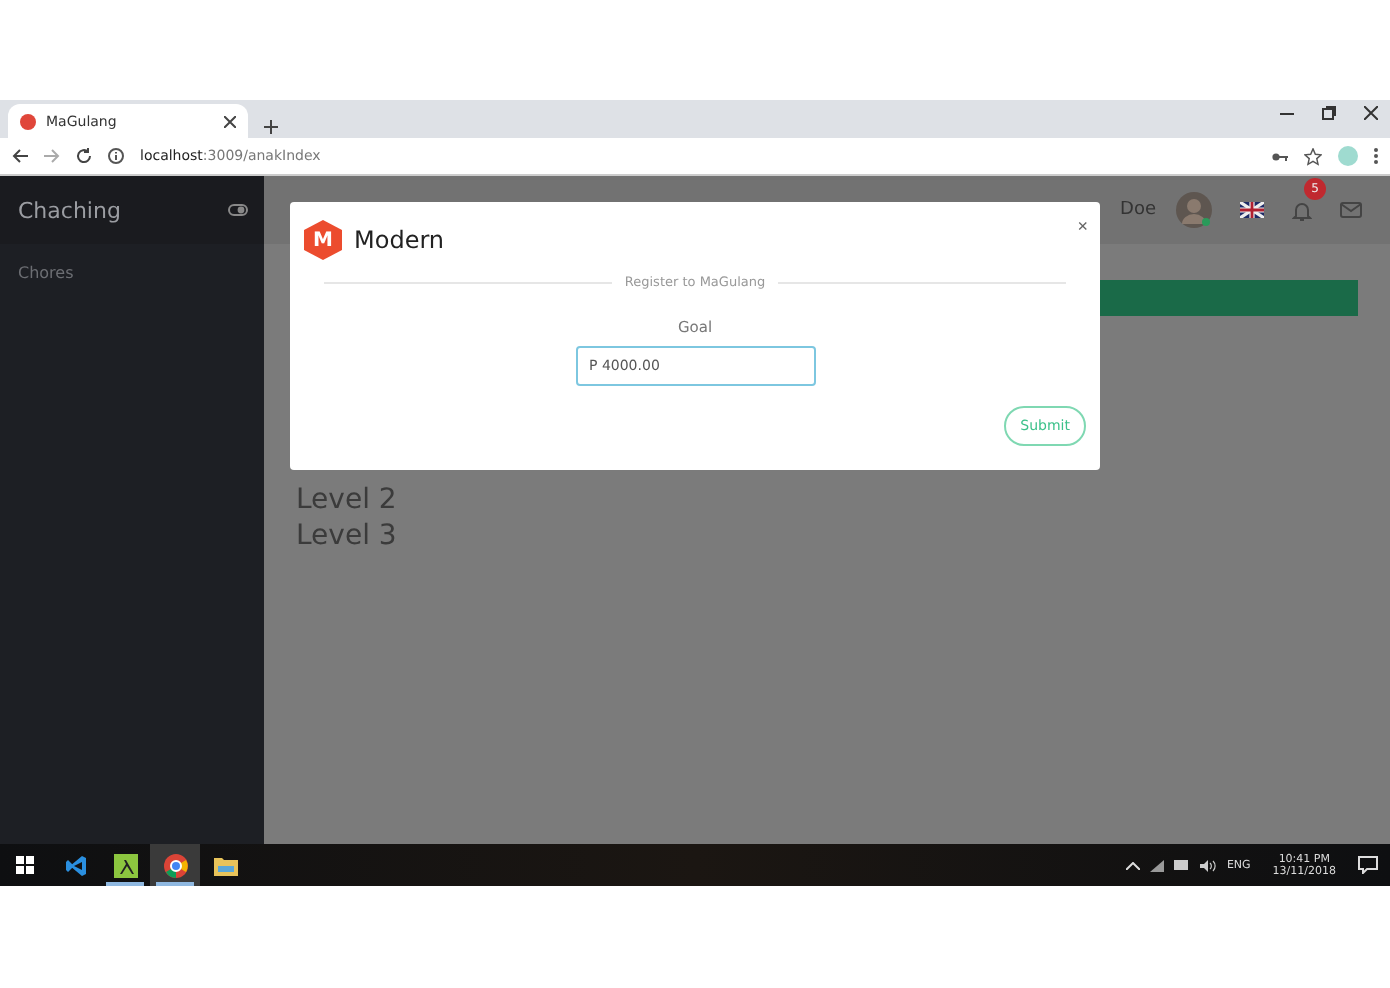 This screenshot has width=1390, height=988. Describe the element at coordinates (1082, 226) in the screenshot. I see `close-button: ×` at that location.